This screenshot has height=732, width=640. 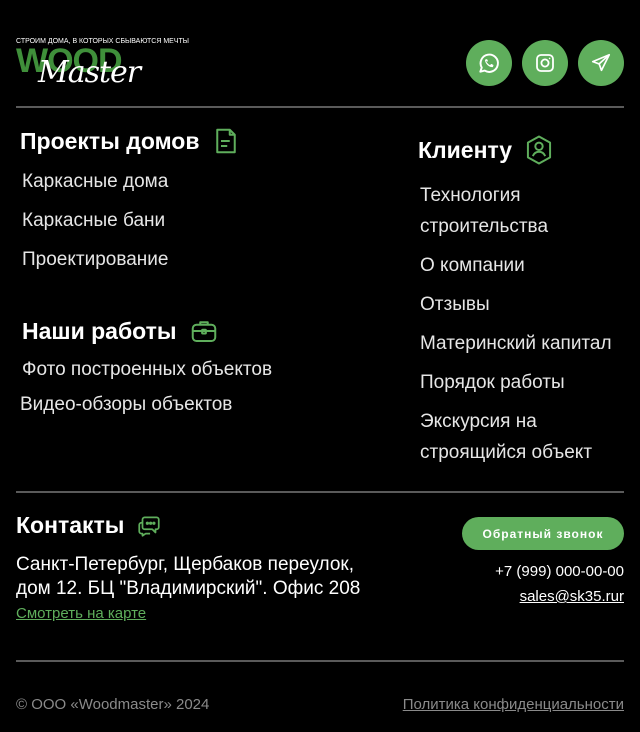 I want to click on divider-bottom, so click(x=320, y=661).